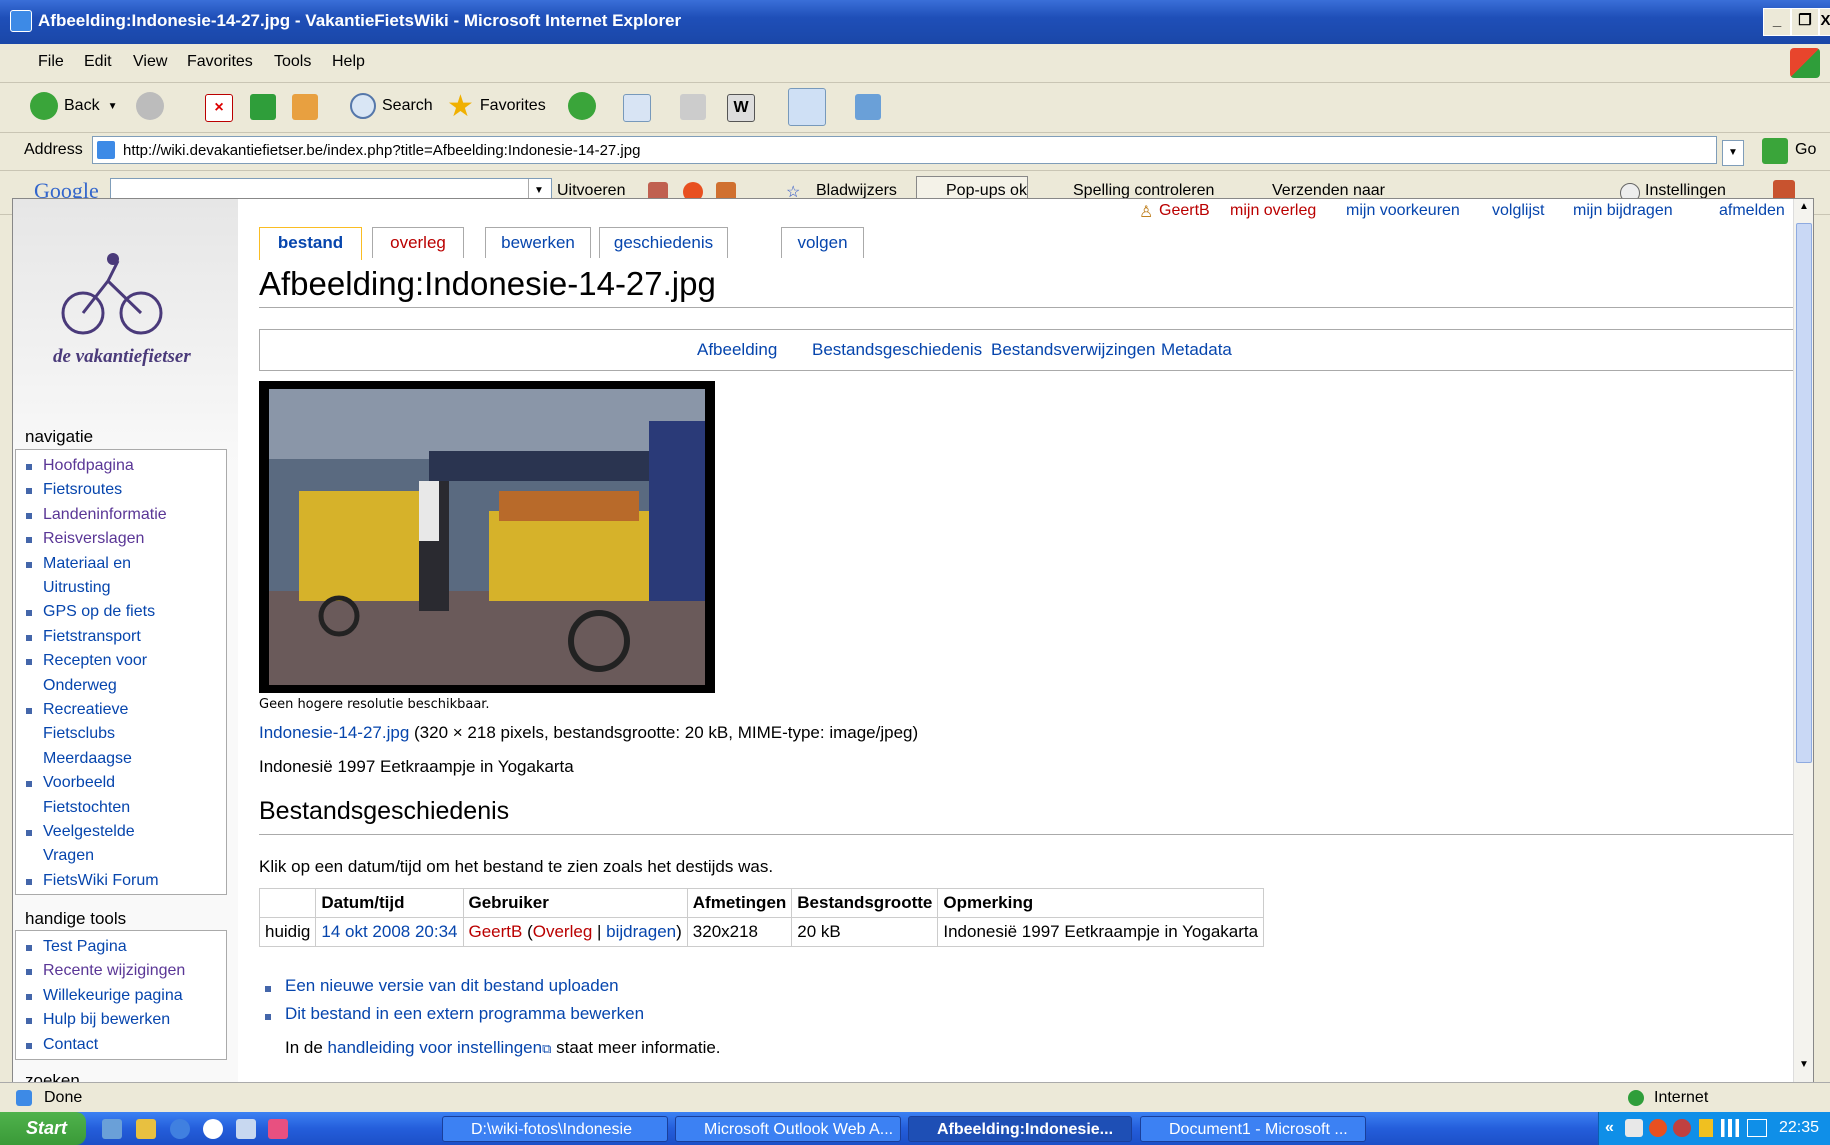  I want to click on manual-link: handleiding voor instellingen, so click(435, 1047).